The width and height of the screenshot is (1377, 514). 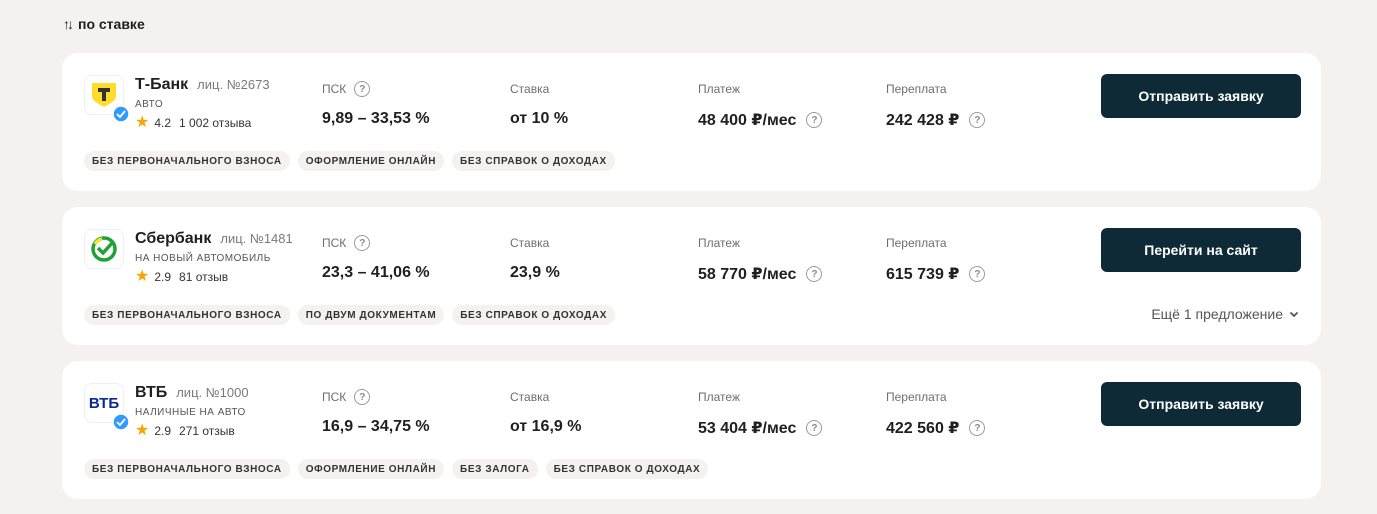 What do you see at coordinates (539, 118) in the screenshot?
I see `rate-value: от 10 %` at bounding box center [539, 118].